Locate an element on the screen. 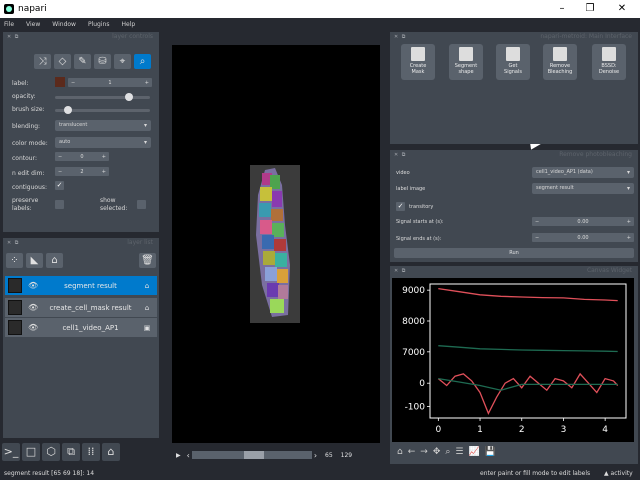 The height and width of the screenshot is (480, 640). menu-window: Window is located at coordinates (64, 24).